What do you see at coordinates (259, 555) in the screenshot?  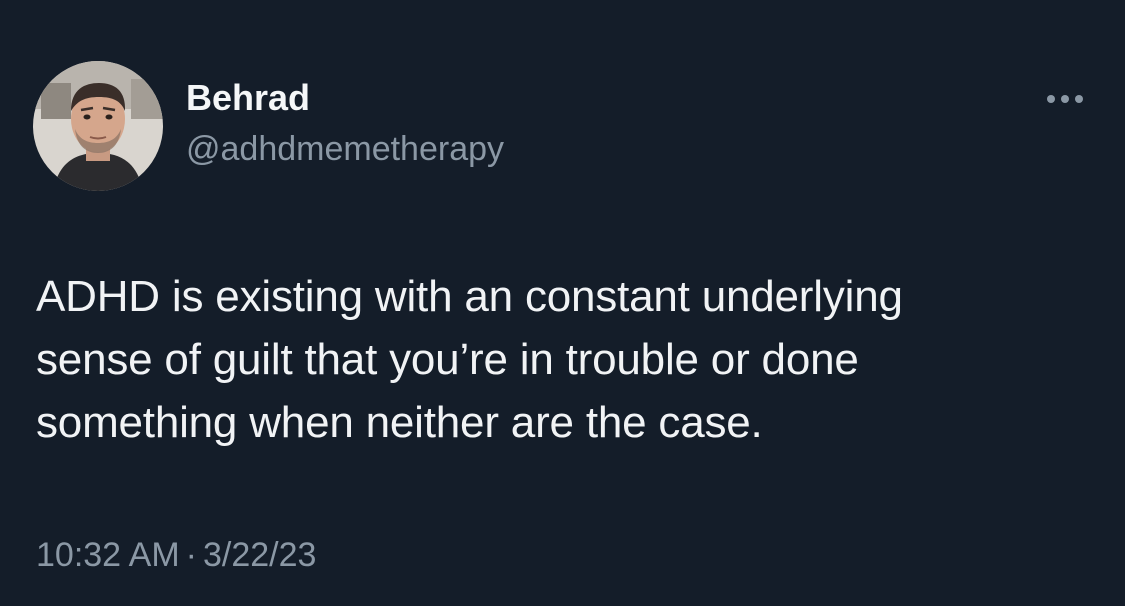 I see `tweet-date: 3/22/23` at bounding box center [259, 555].